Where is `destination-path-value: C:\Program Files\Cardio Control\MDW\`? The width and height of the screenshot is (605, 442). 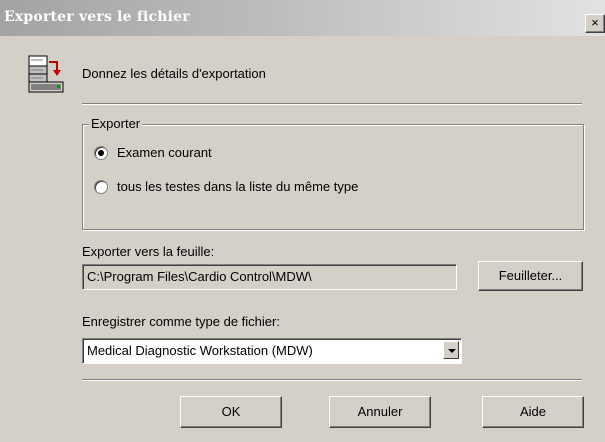 destination-path-value: C:\Program Files\Cardio Control\MDW\ is located at coordinates (199, 276).